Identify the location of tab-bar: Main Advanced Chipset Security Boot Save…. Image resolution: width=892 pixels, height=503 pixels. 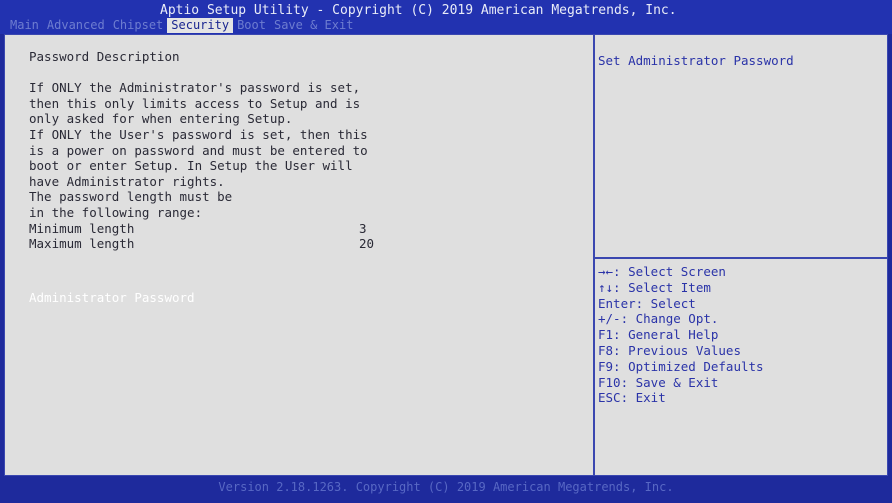
(181, 26).